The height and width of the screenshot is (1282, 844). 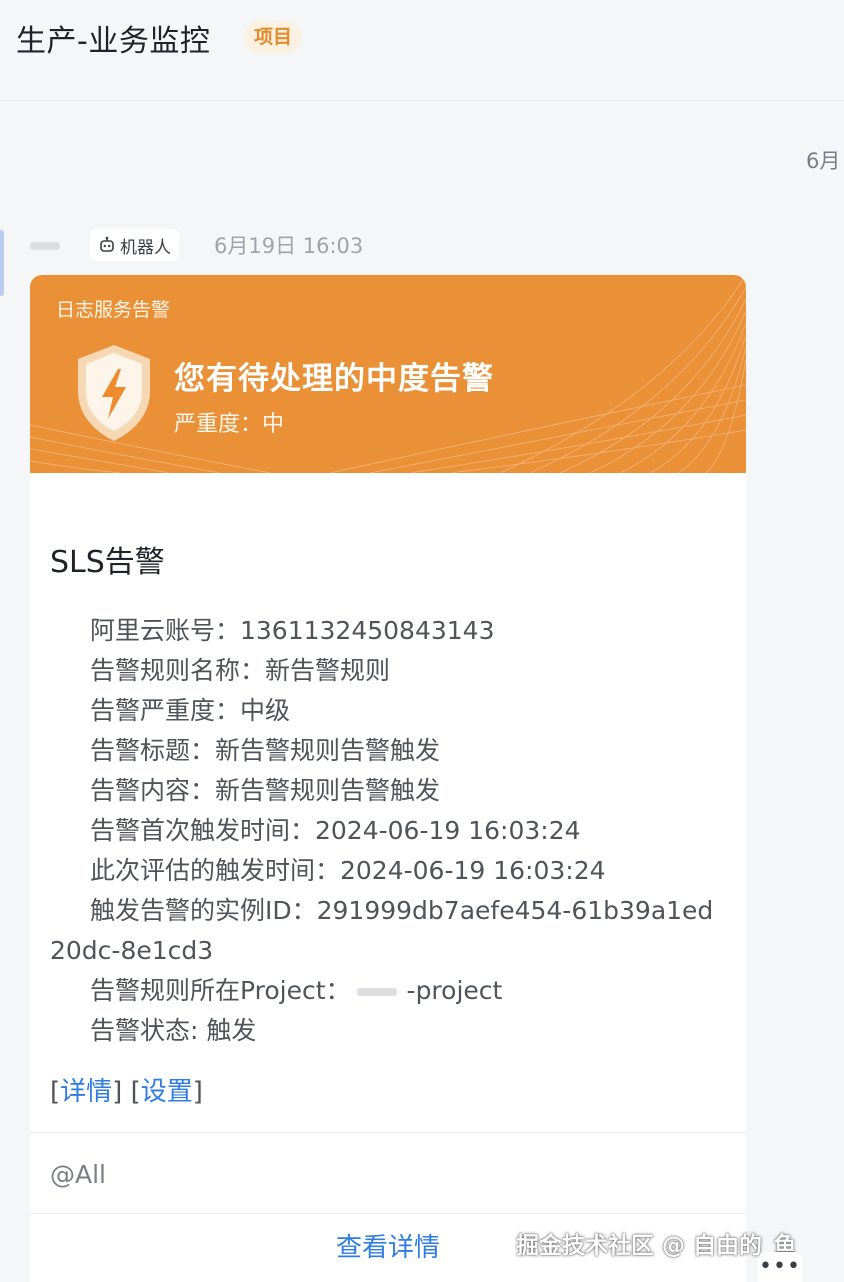 I want to click on more-options-button: •••, so click(x=780, y=1267).